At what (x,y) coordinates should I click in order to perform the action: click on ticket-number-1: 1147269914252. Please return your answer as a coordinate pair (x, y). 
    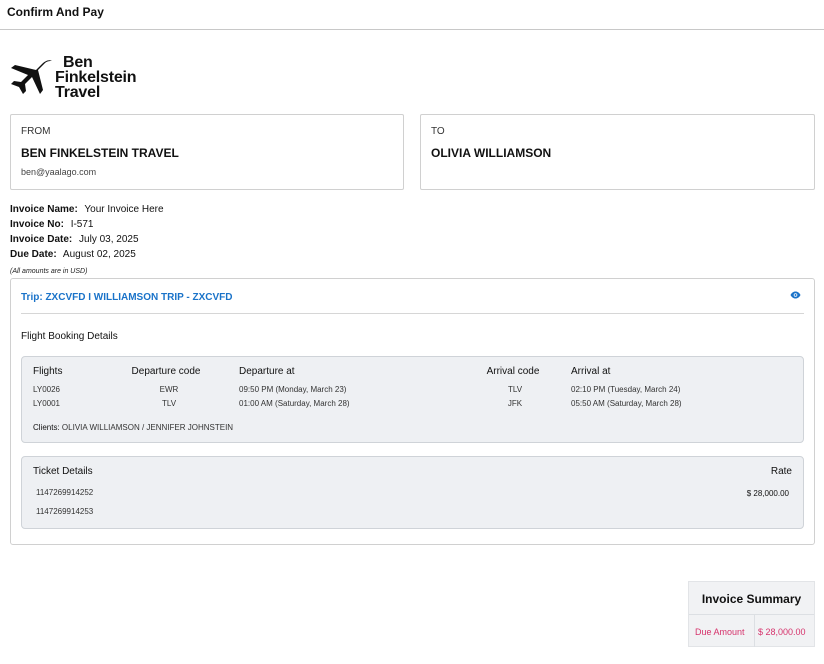
    Looking at the image, I should click on (65, 492).